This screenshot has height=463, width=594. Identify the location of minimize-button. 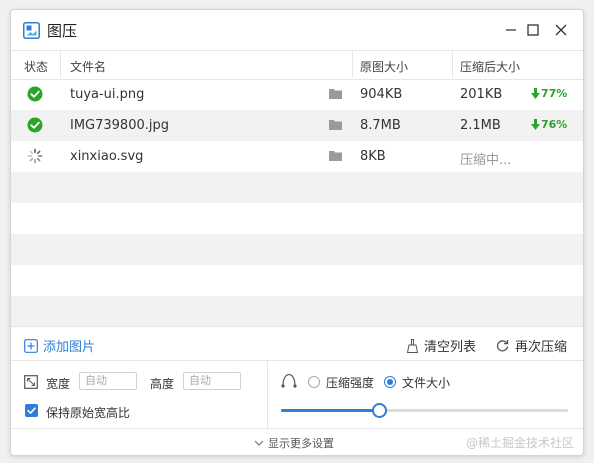
(511, 30).